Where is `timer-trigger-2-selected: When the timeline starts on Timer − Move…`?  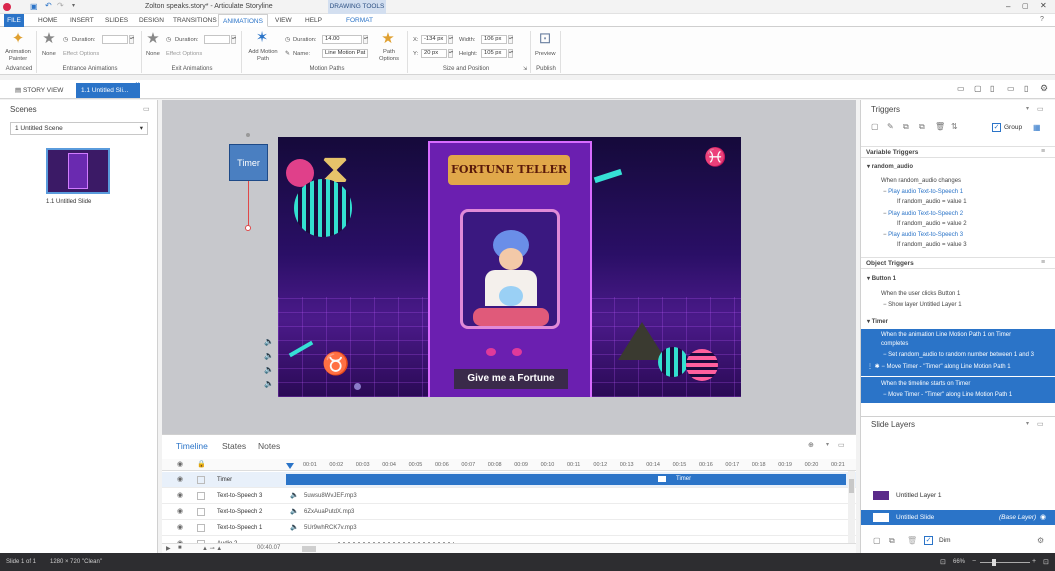
timer-trigger-2-selected: When the timeline starts on Timer − Move… is located at coordinates (958, 390).